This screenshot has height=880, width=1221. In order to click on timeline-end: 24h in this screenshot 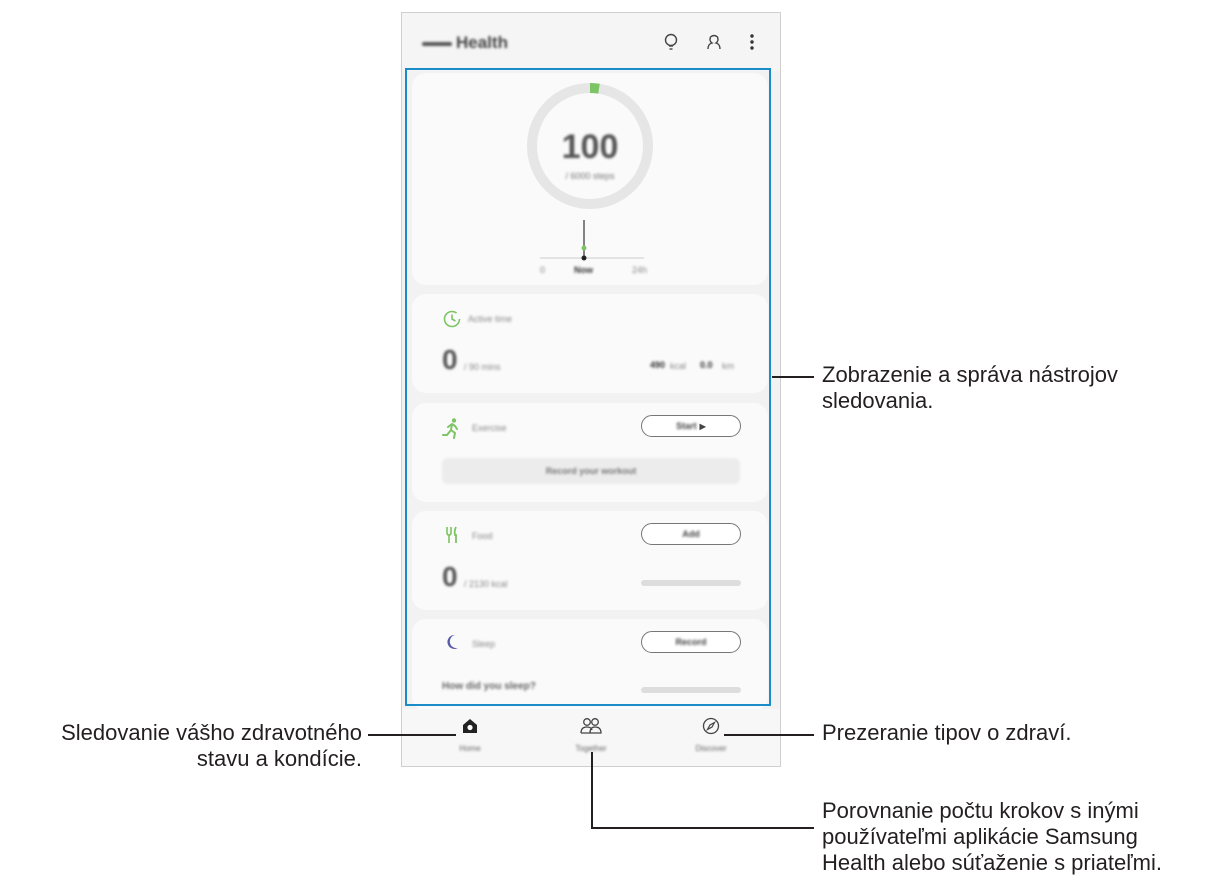, I will do `click(640, 270)`.